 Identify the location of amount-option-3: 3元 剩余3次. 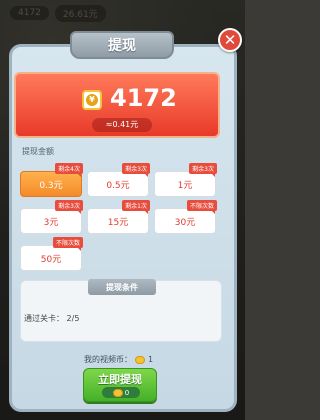
(51, 217).